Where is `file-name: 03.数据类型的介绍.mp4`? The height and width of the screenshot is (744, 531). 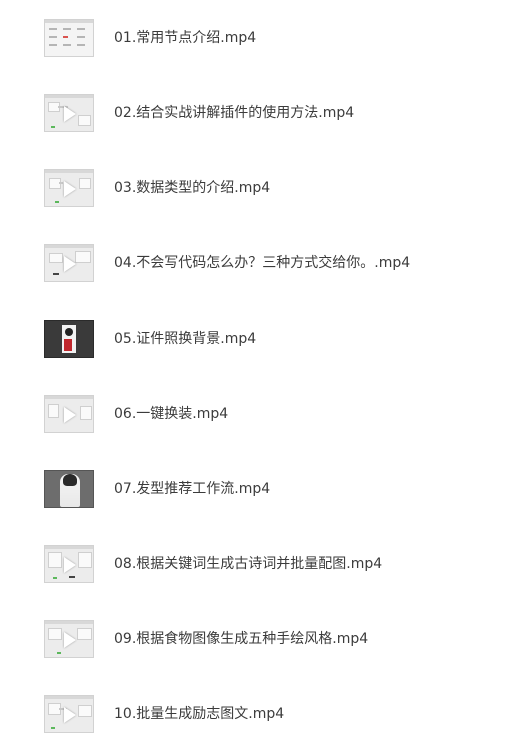 file-name: 03.数据类型的介绍.mp4 is located at coordinates (192, 188).